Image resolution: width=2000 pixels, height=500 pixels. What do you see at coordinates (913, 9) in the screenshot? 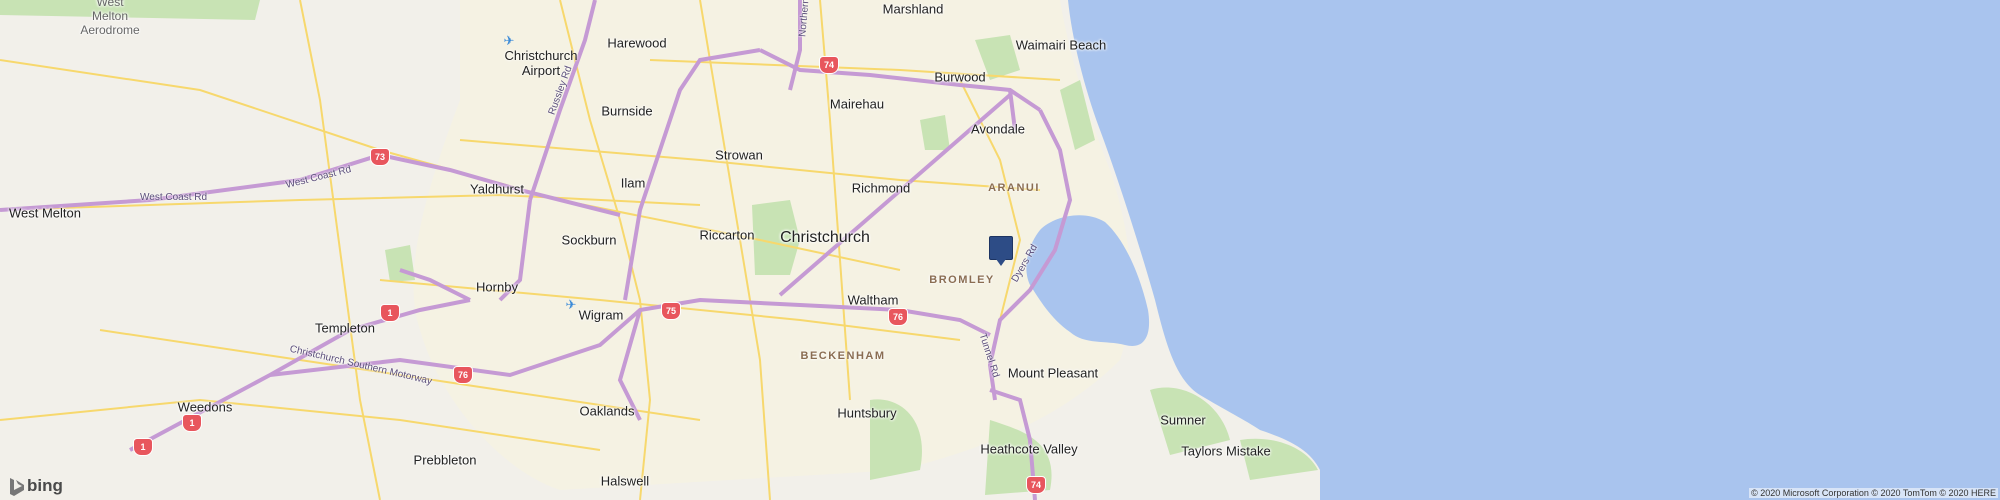
I see `place-marshland: Marshland` at bounding box center [913, 9].